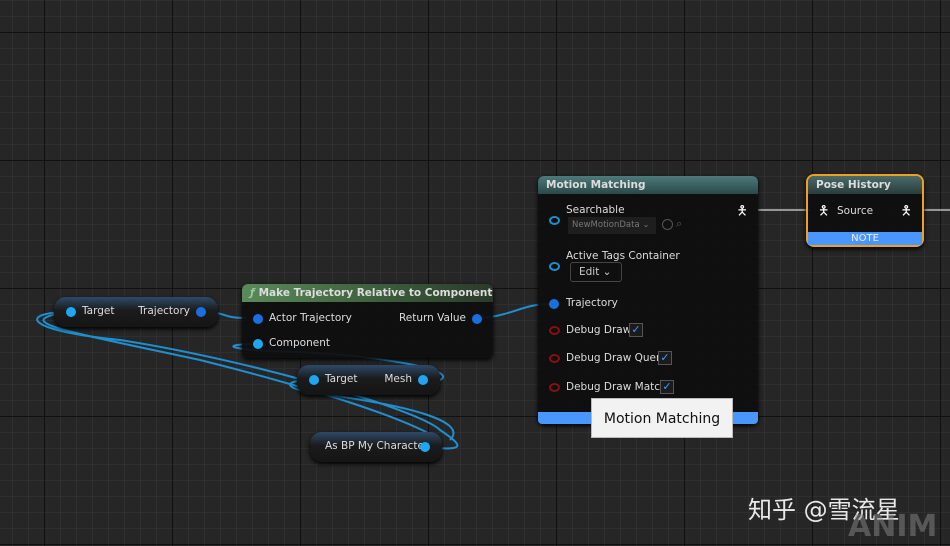 Image resolution: width=950 pixels, height=546 pixels. Describe the element at coordinates (667, 224) in the screenshot. I see `browse-icon` at that location.